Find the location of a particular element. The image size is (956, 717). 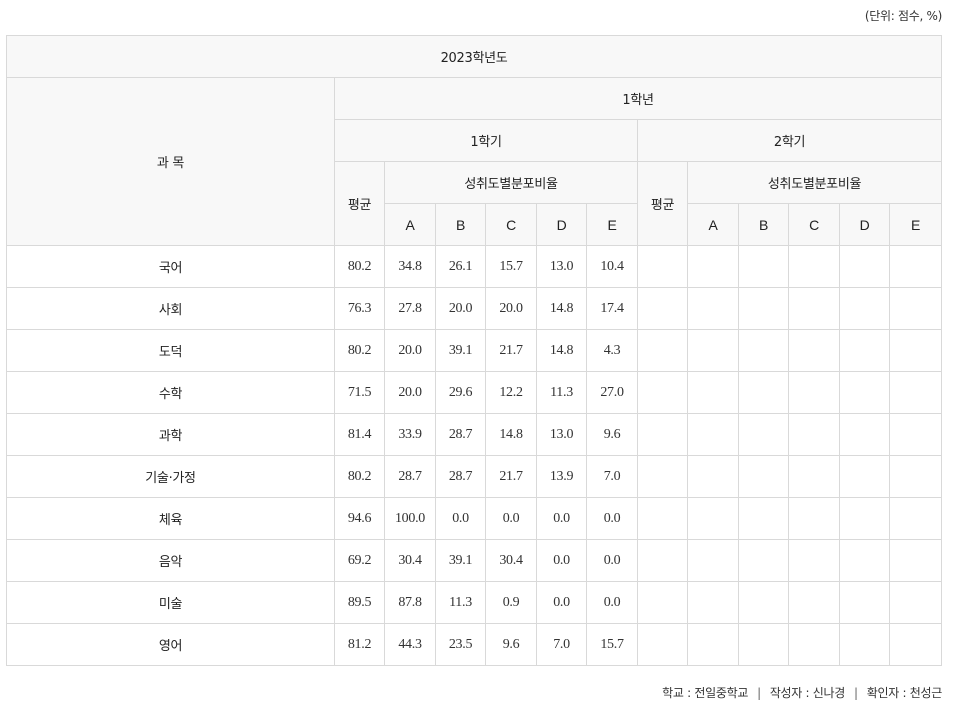

semester1-distribution-header: 성취도별분포비율 is located at coordinates (511, 182).